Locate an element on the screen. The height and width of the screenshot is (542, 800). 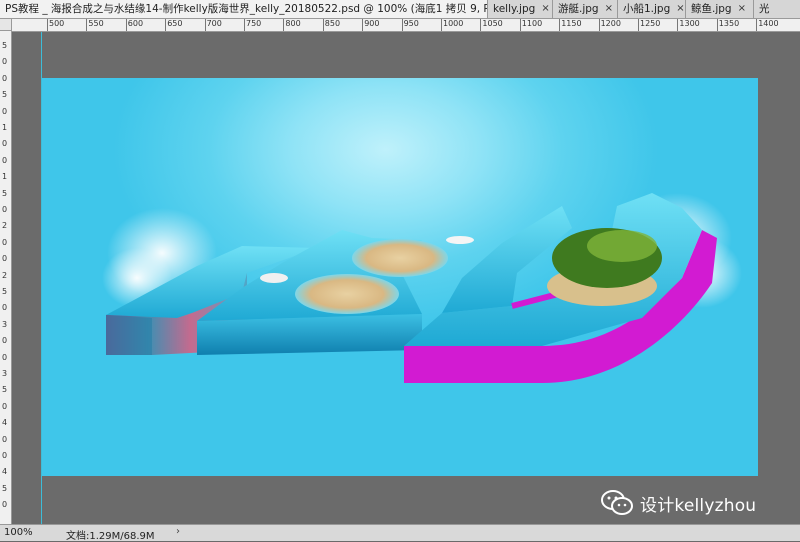
ruler-tick-label: 900 is located at coordinates (372, 23).